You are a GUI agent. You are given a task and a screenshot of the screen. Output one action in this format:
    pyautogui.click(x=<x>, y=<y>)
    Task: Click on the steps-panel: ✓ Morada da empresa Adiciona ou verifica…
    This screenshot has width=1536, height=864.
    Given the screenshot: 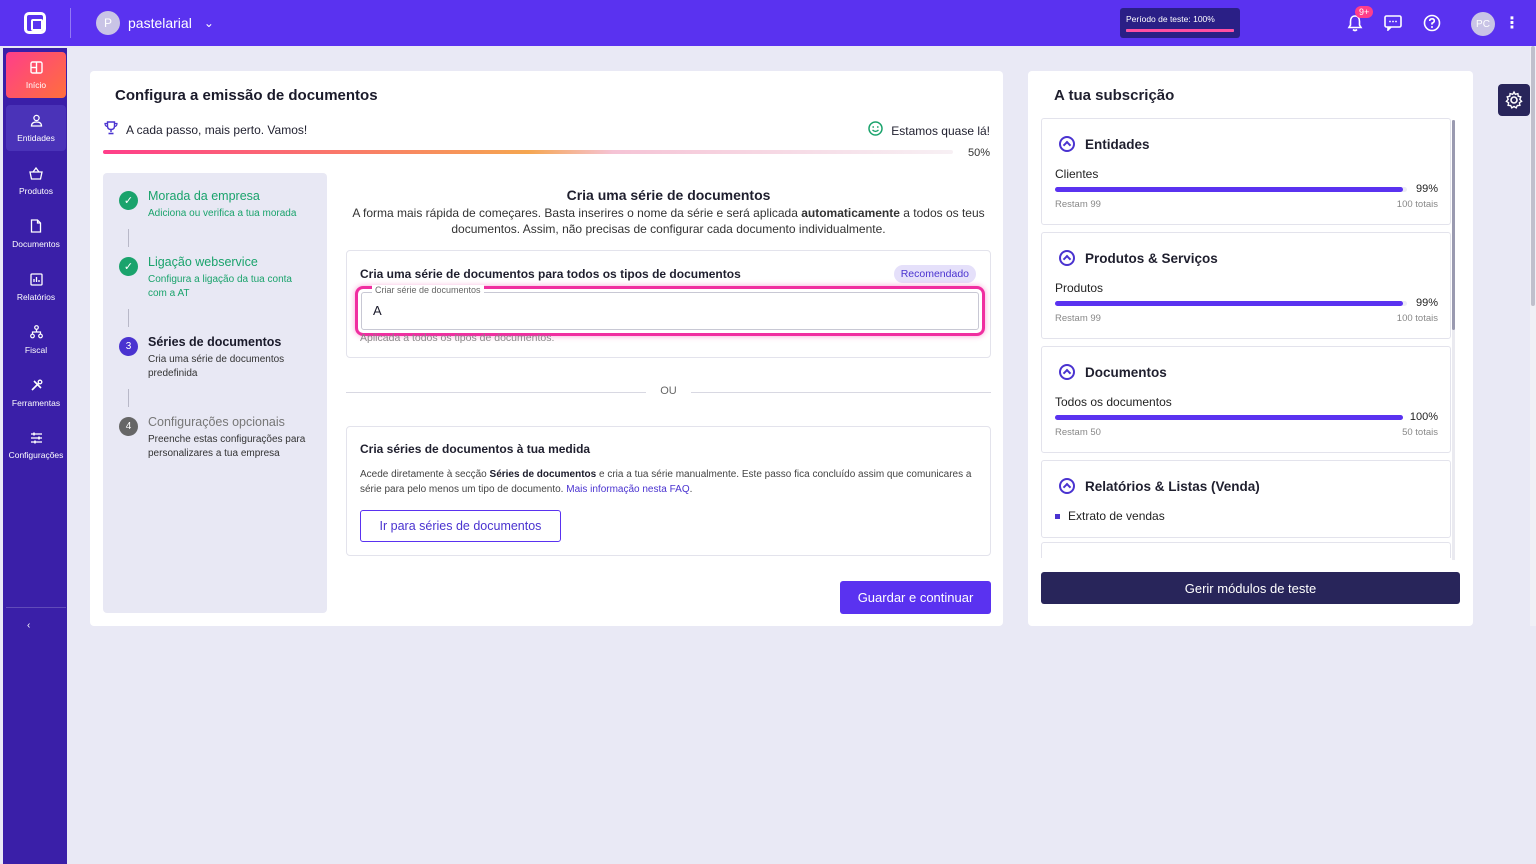 What is the action you would take?
    pyautogui.click(x=215, y=393)
    